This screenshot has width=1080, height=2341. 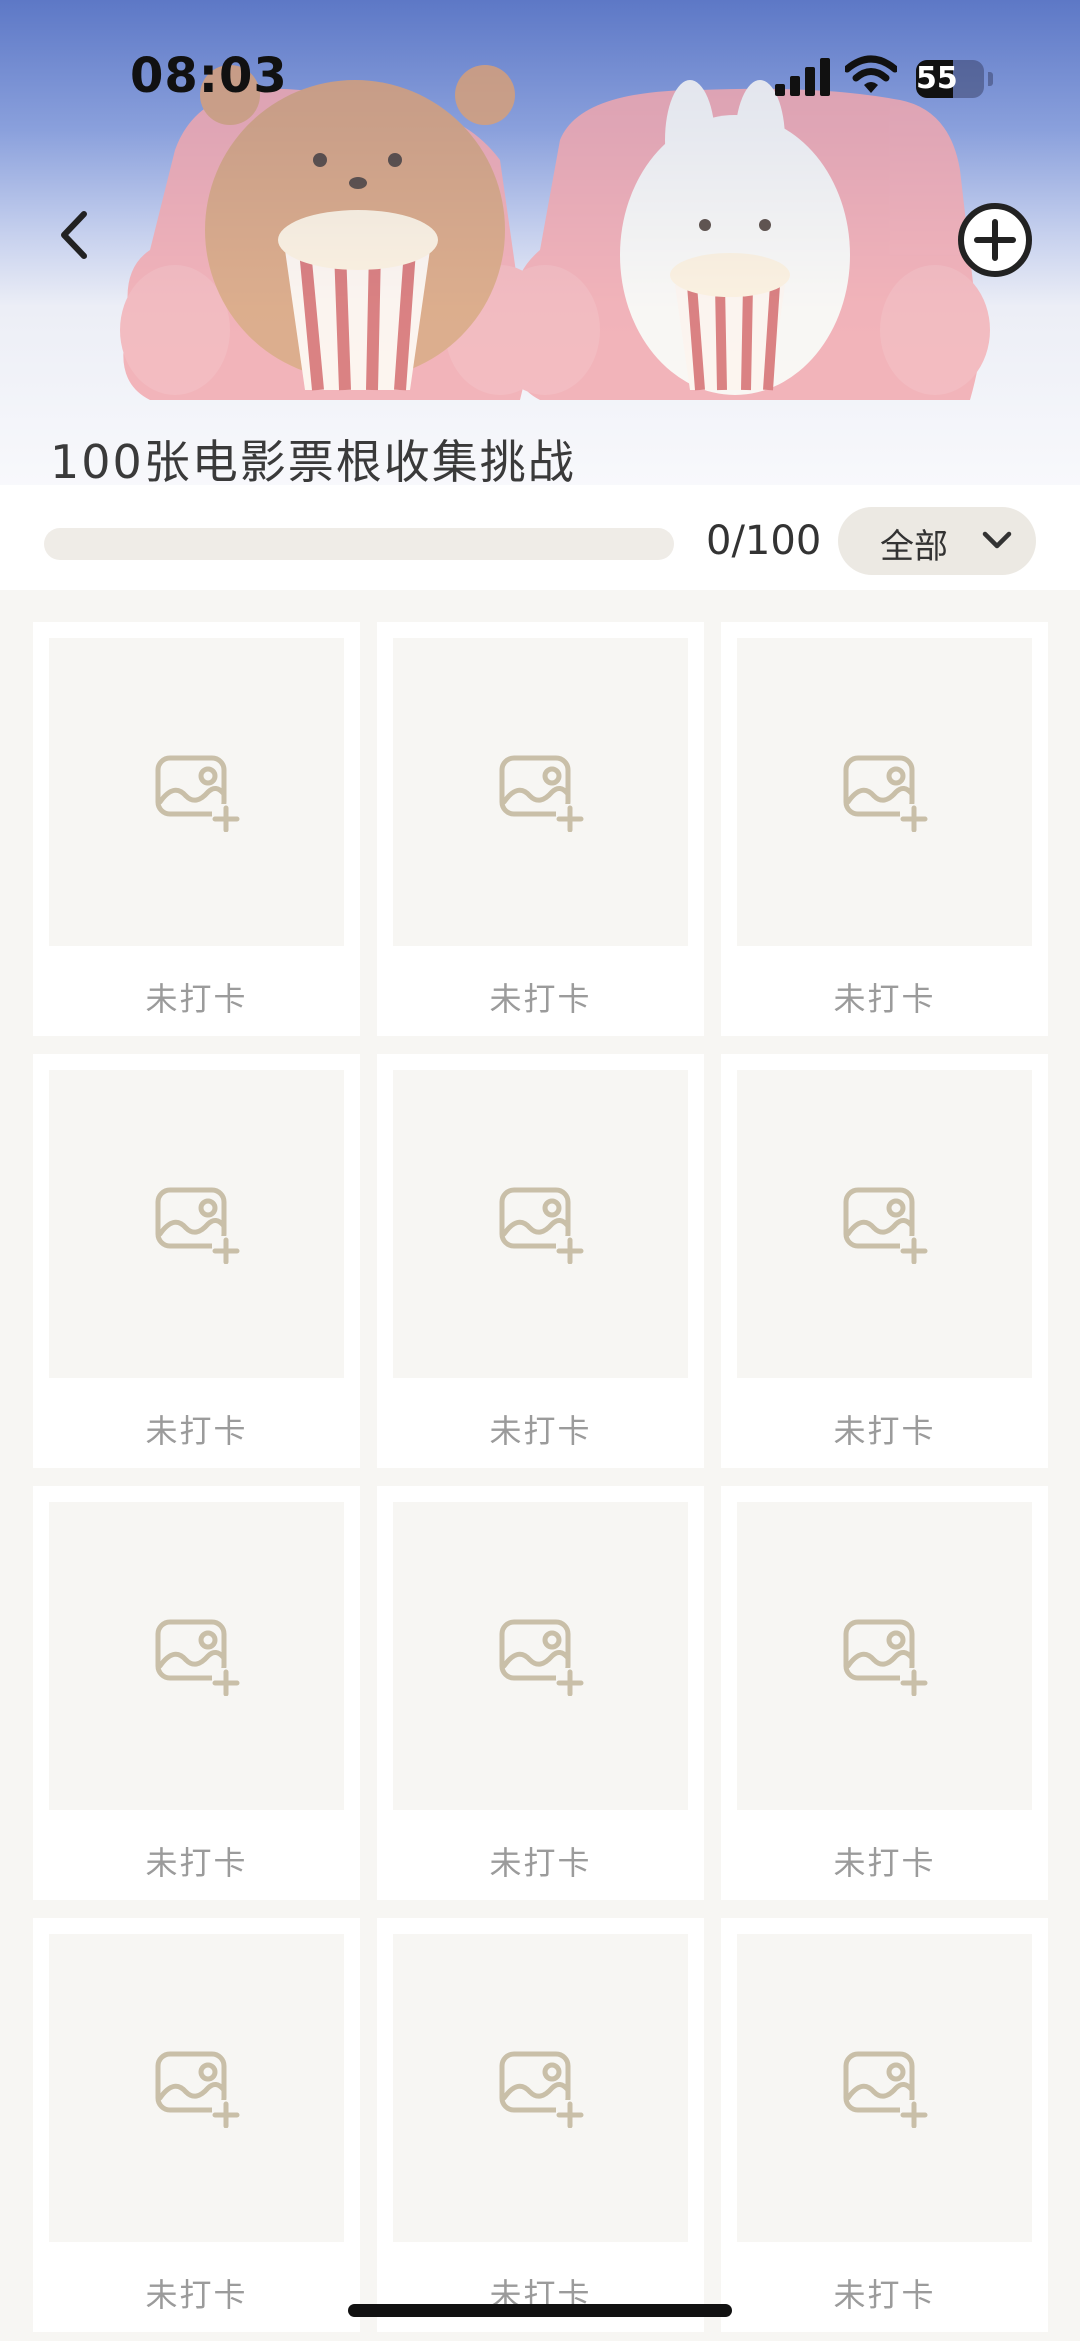 I want to click on plus-circle-icon, so click(x=995, y=240).